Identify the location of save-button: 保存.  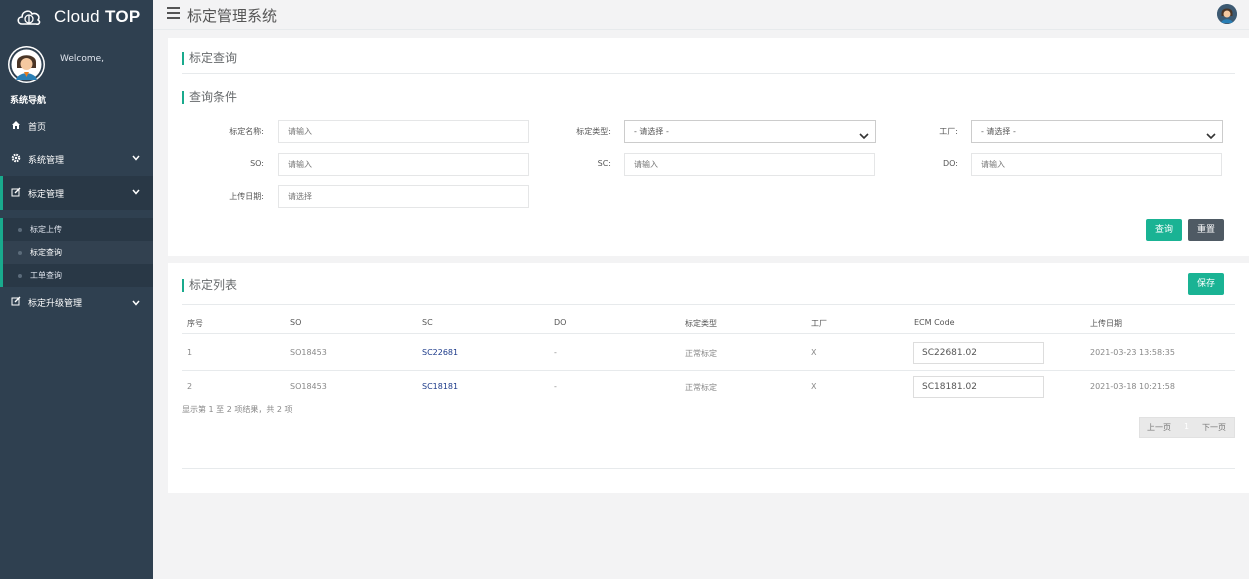
(1206, 284).